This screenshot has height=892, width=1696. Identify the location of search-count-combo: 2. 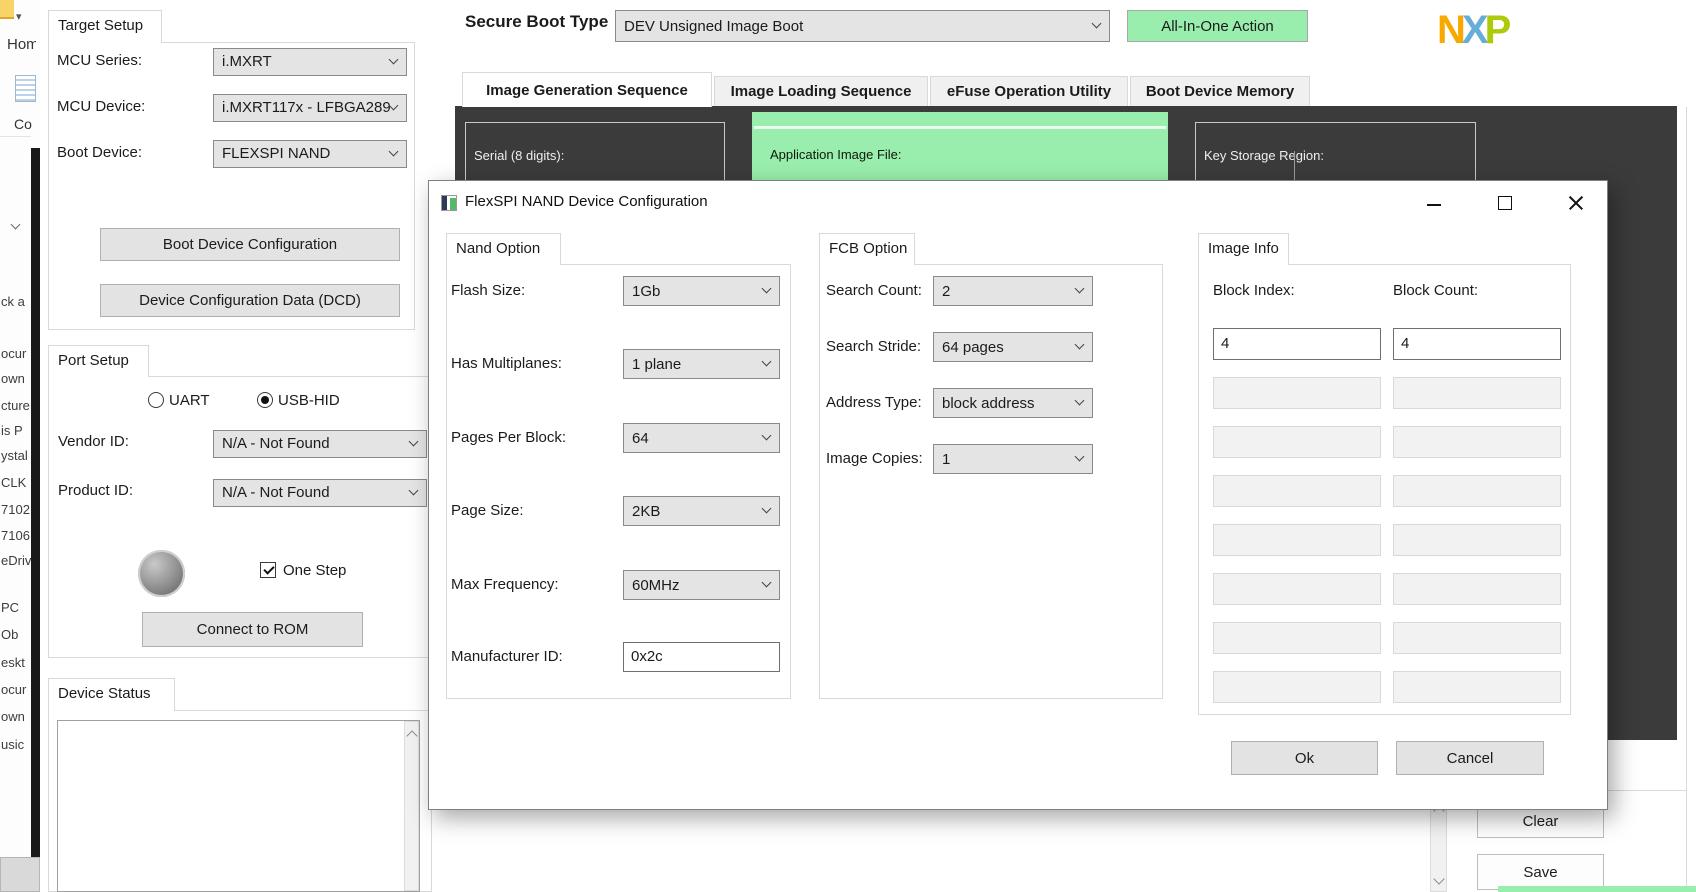
(1013, 291).